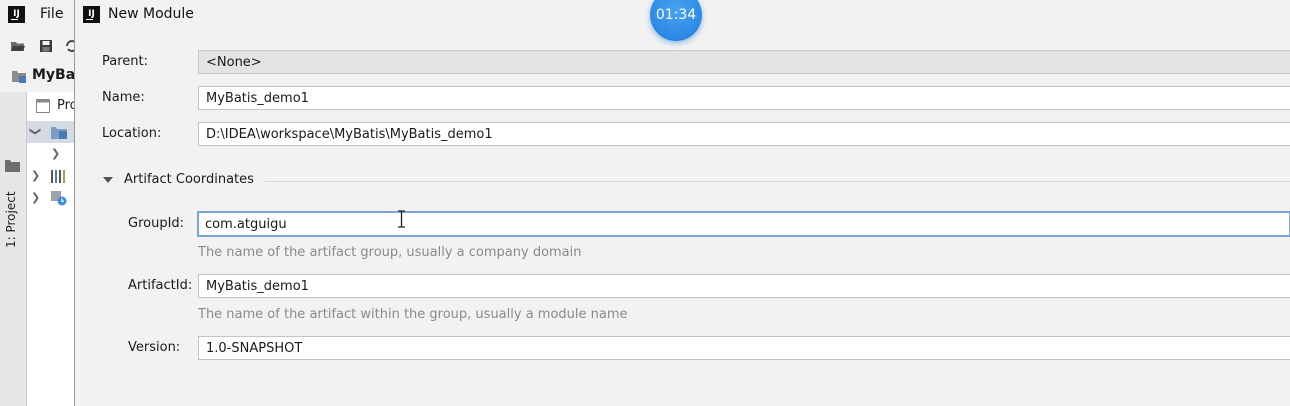 The image size is (1290, 406). Describe the element at coordinates (46, 46) in the screenshot. I see `save-icon` at that location.